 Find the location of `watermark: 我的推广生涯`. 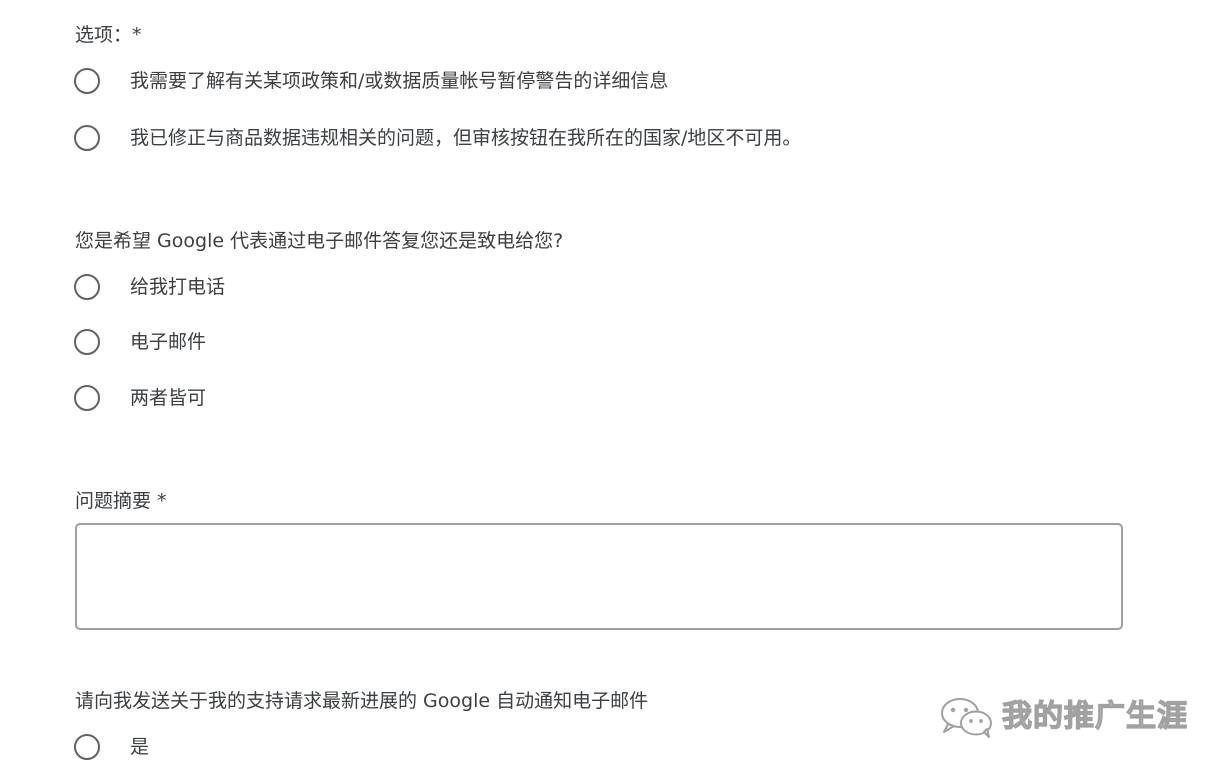

watermark: 我的推广生涯 is located at coordinates (1063, 717).